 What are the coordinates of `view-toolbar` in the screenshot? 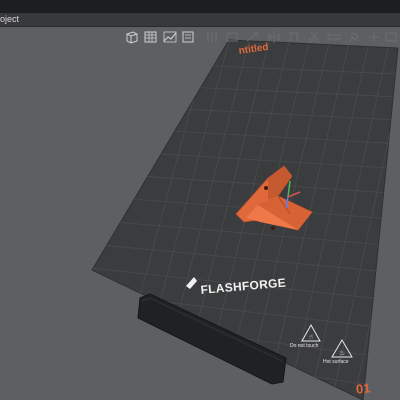 It's located at (200, 36).